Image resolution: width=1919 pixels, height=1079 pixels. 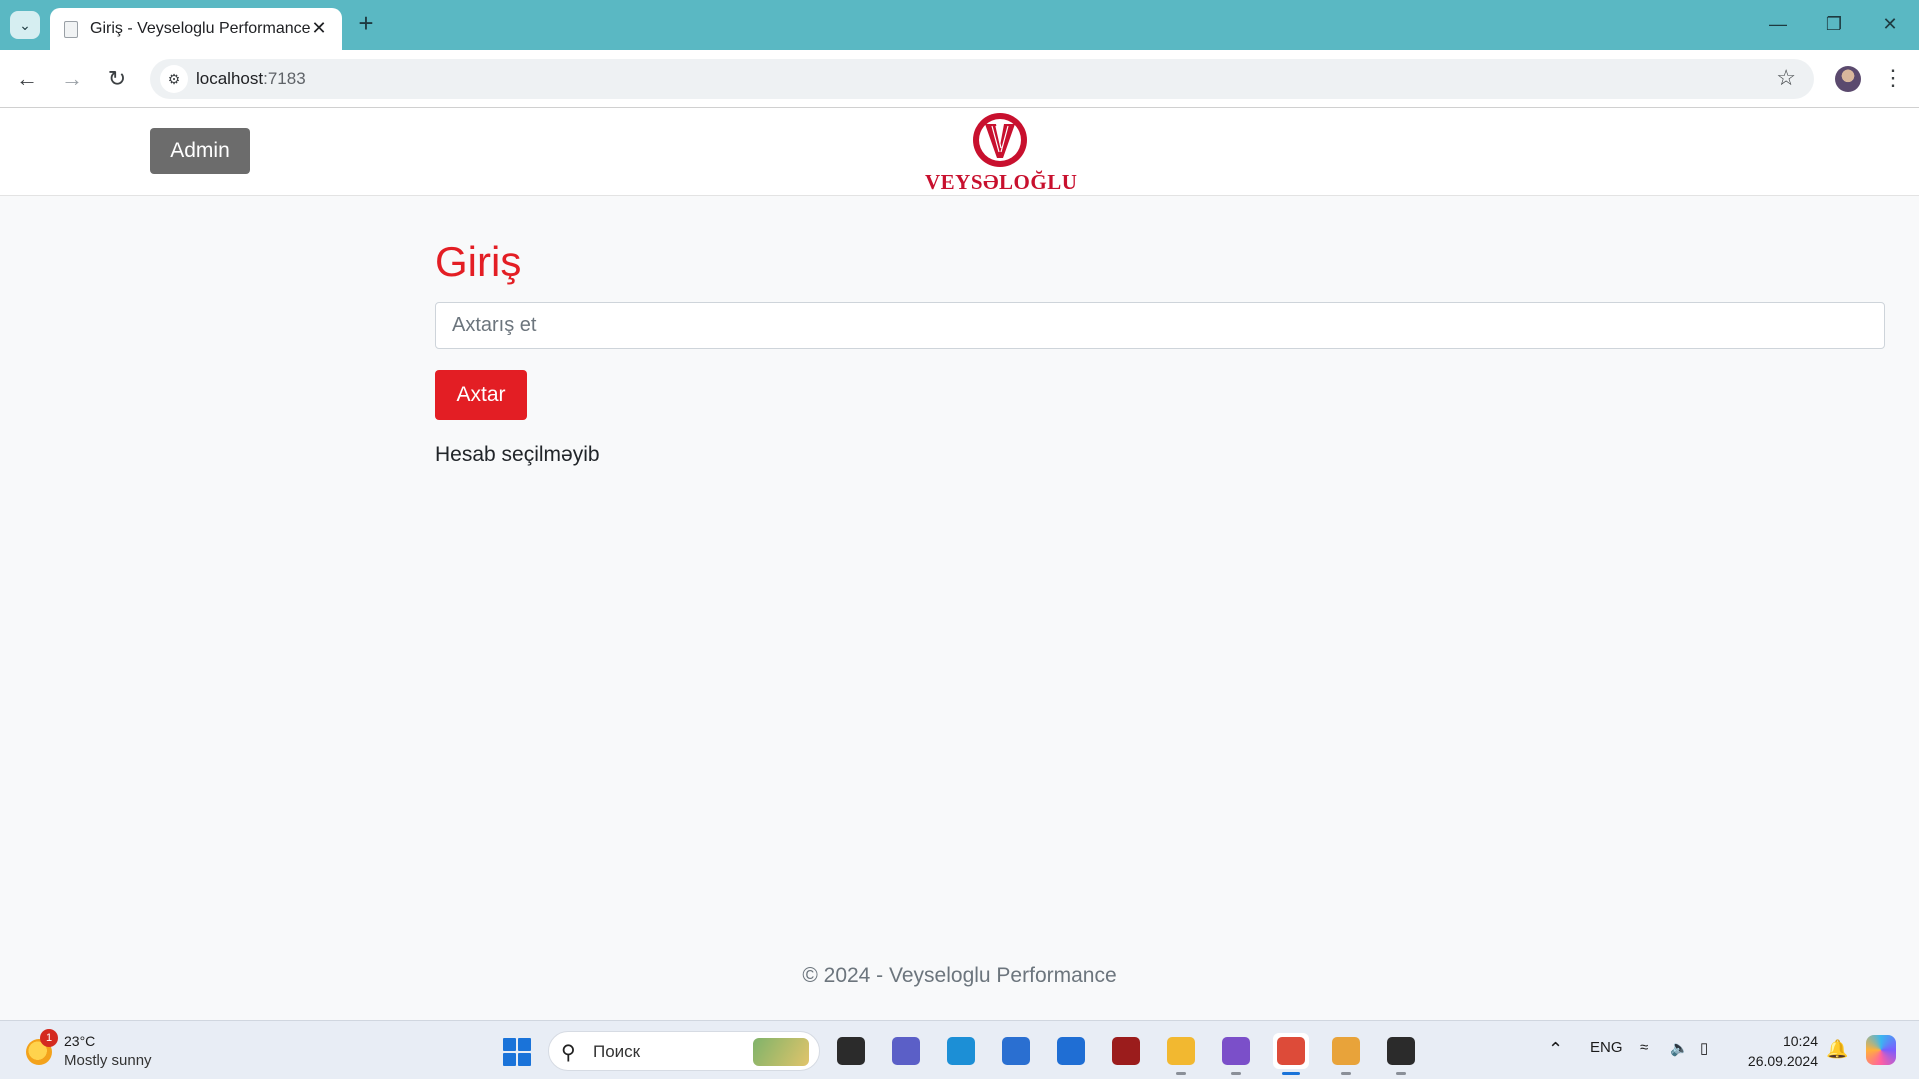 I want to click on logo-v-mark-icon, so click(x=1000, y=140).